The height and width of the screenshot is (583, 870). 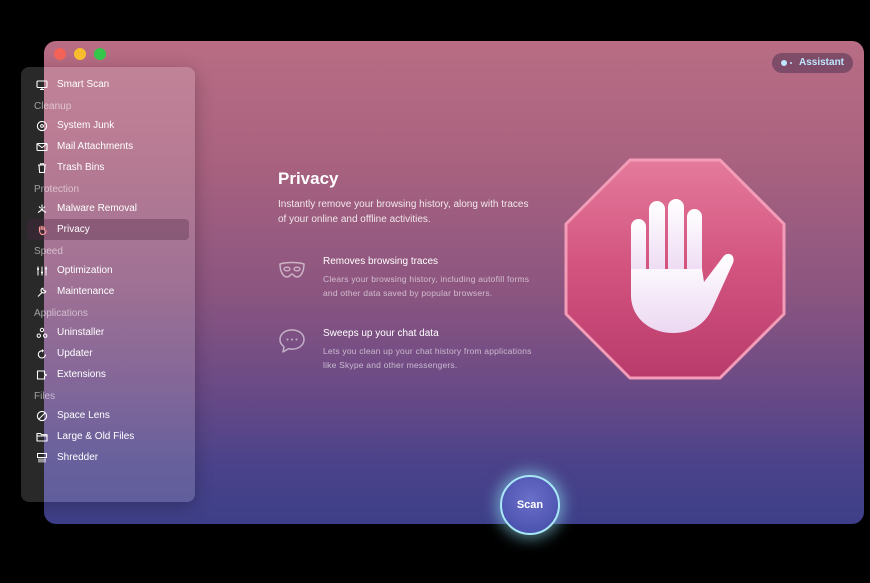 I want to click on disc-icon, so click(x=41, y=125).